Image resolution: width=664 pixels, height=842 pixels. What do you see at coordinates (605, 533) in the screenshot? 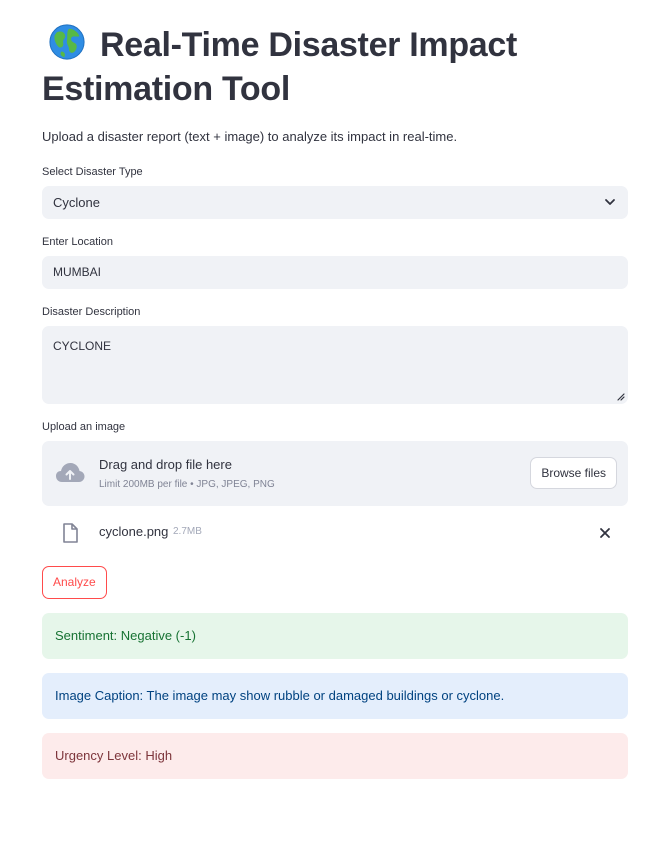
I see `close-icon` at bounding box center [605, 533].